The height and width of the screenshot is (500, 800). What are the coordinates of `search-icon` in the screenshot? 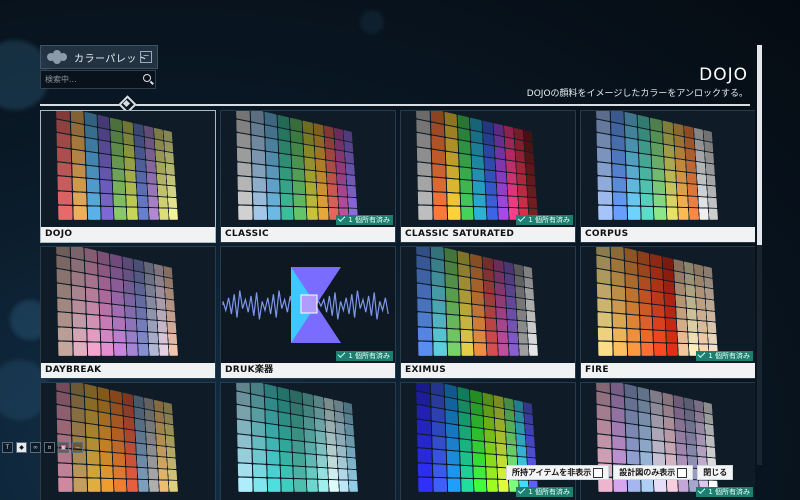 It's located at (147, 78).